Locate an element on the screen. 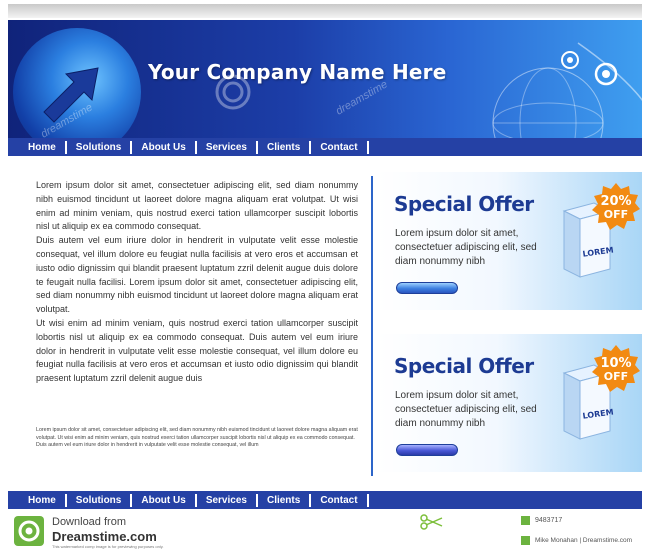 The width and height of the screenshot is (650, 550). discount-badge-icon: 20% OFF is located at coordinates (616, 206).